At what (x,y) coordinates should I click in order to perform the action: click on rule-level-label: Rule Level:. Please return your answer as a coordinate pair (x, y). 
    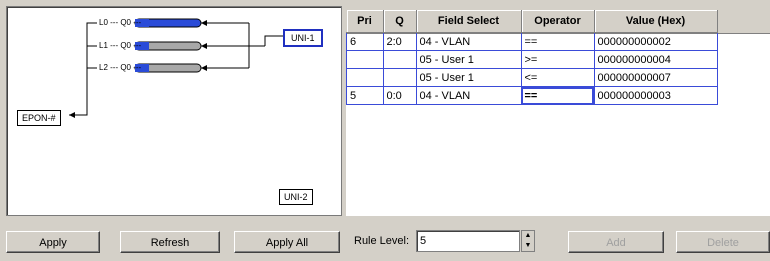
    Looking at the image, I should click on (382, 241).